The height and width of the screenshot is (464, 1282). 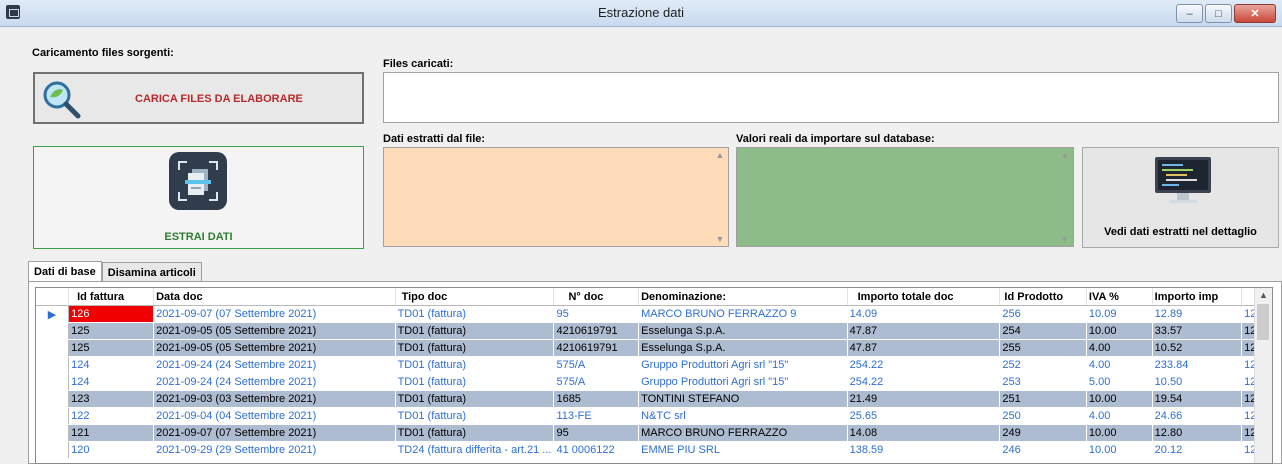 What do you see at coordinates (274, 382) in the screenshot?
I see `table-cell: 2021-09-24 (24 Settembre 2021)` at bounding box center [274, 382].